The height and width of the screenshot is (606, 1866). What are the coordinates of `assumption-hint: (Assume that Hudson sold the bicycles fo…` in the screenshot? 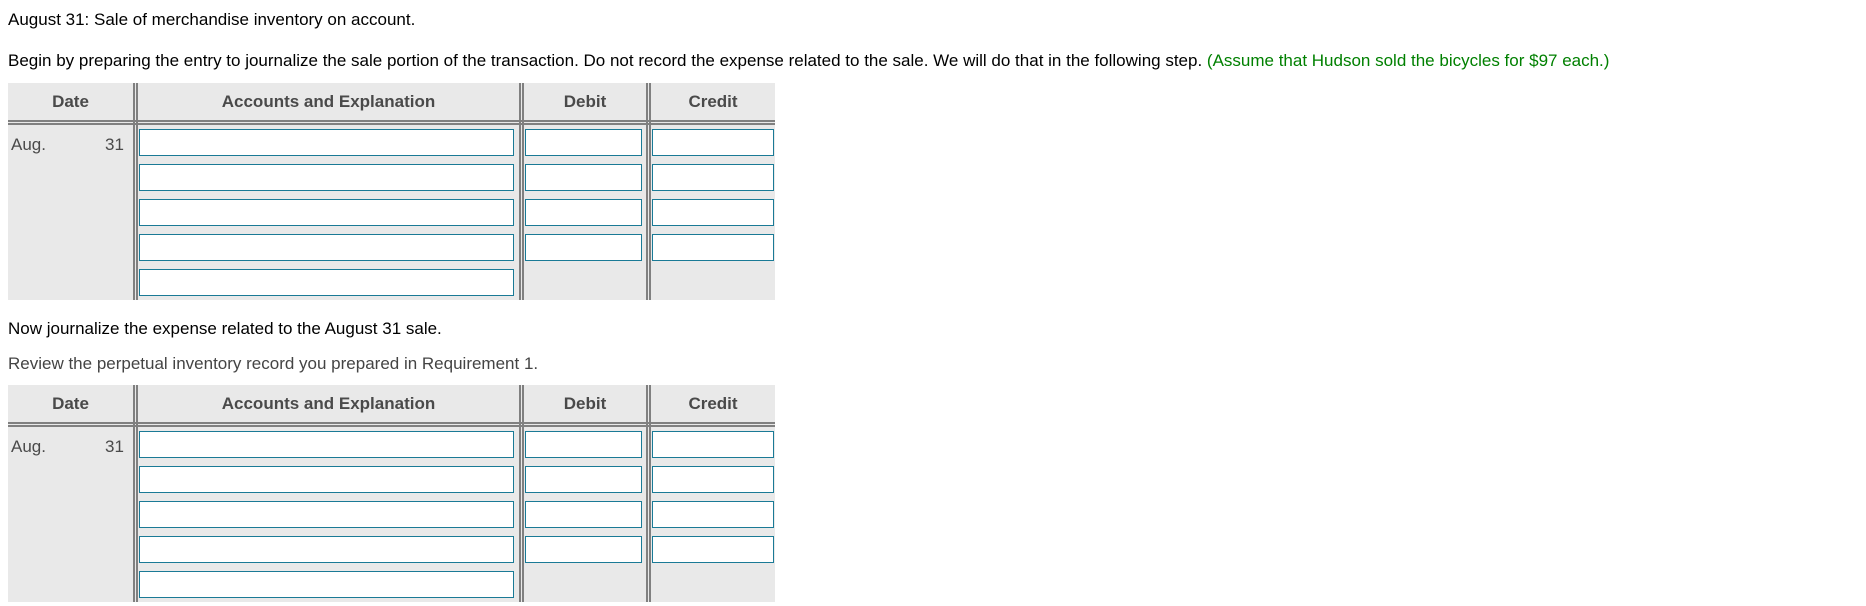 It's located at (1408, 60).